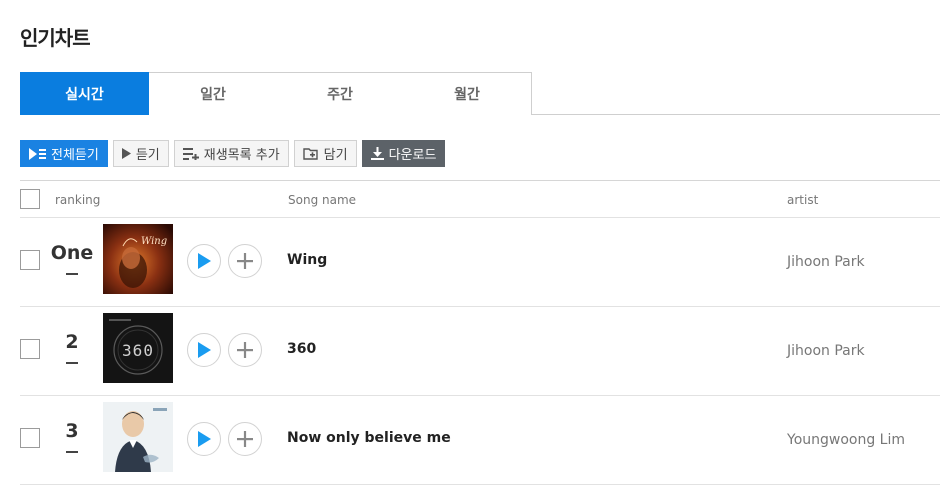 The height and width of the screenshot is (486, 940). I want to click on chart-header-row: ranking Song name artist, so click(480, 199).